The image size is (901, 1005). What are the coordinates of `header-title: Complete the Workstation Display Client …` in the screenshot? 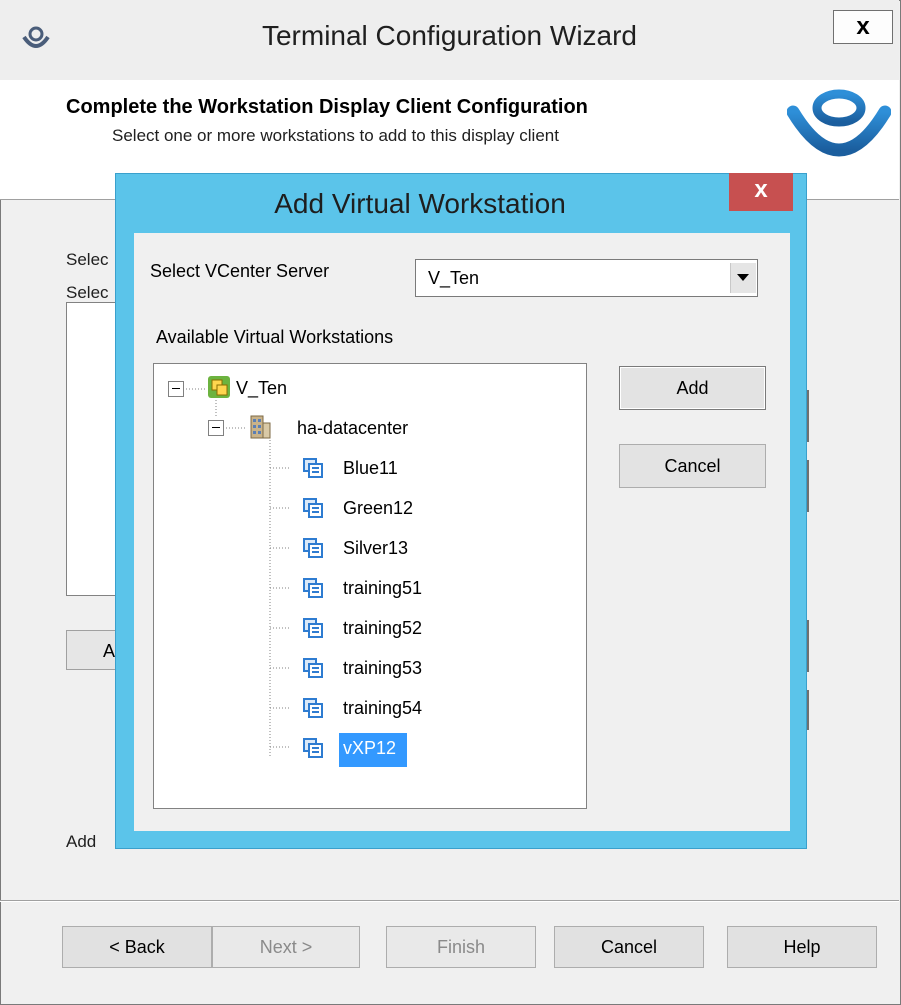 It's located at (327, 107).